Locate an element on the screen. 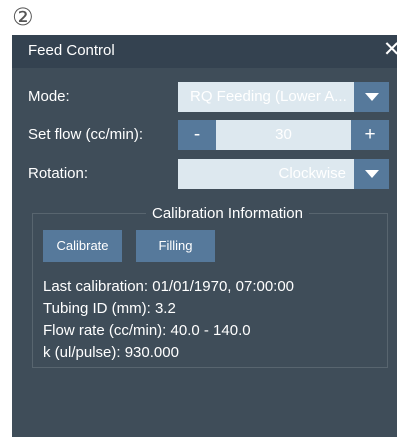  set-flow-stepper: - 30 + is located at coordinates (283, 135).